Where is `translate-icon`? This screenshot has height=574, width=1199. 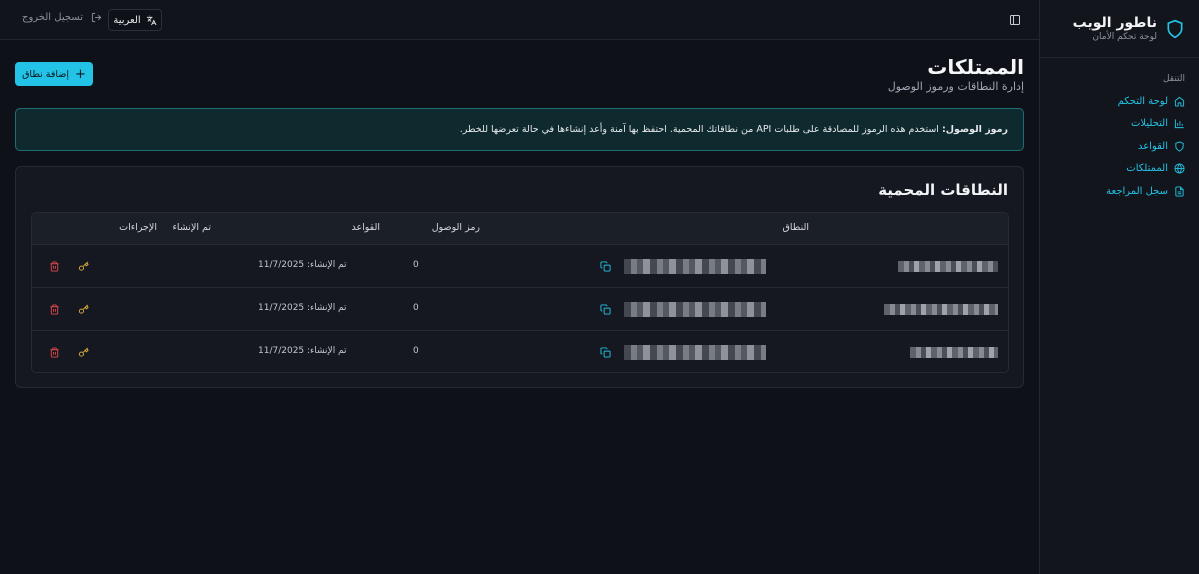
translate-icon is located at coordinates (151, 19).